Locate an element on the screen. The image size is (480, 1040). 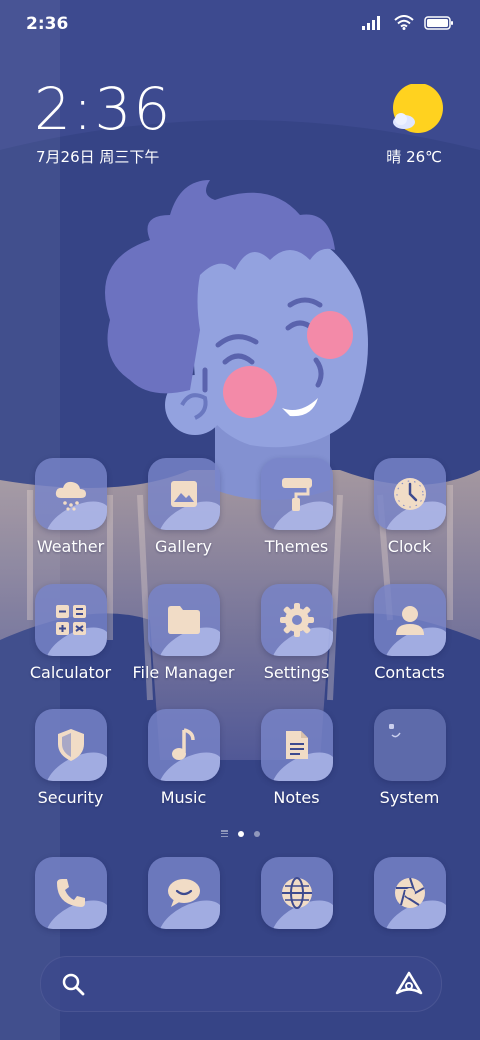
clock-icon is located at coordinates (409, 494).